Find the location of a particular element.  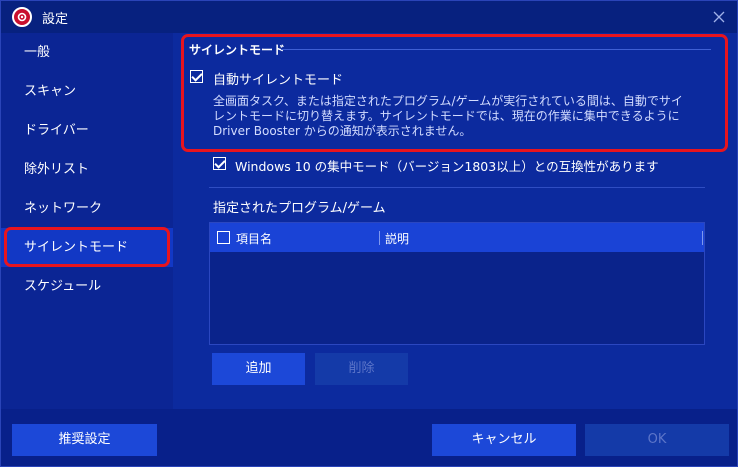

add-button: 追加 is located at coordinates (258, 369).